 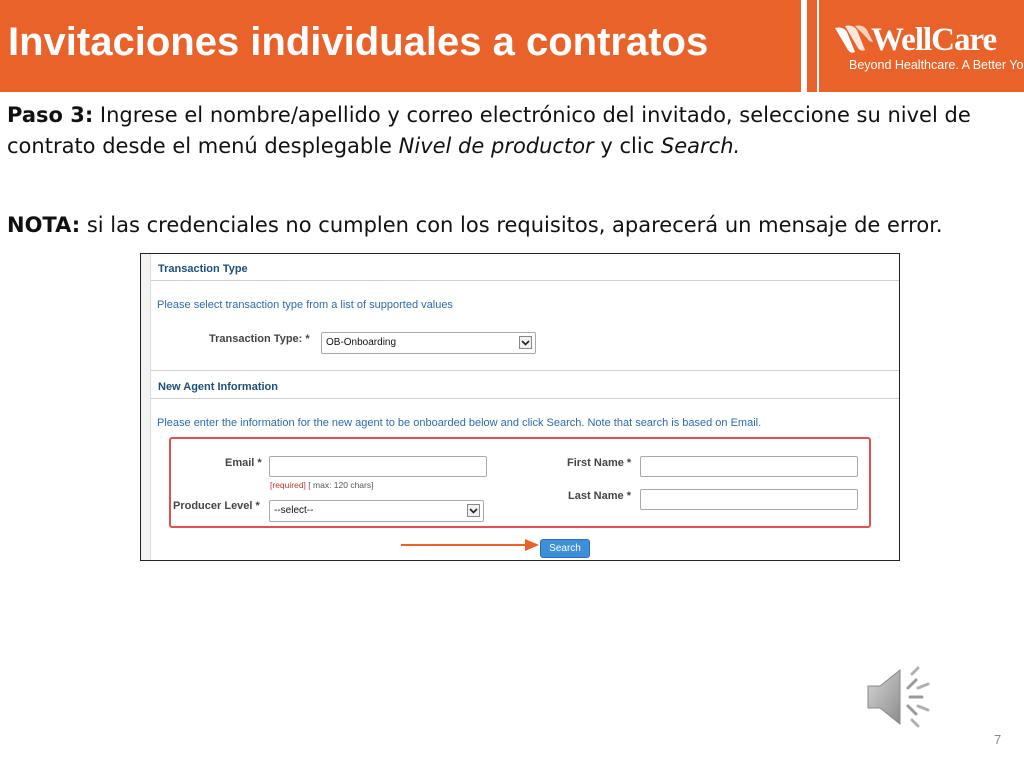 I want to click on transaction-type-label: Transaction Type: *, so click(x=259, y=339).